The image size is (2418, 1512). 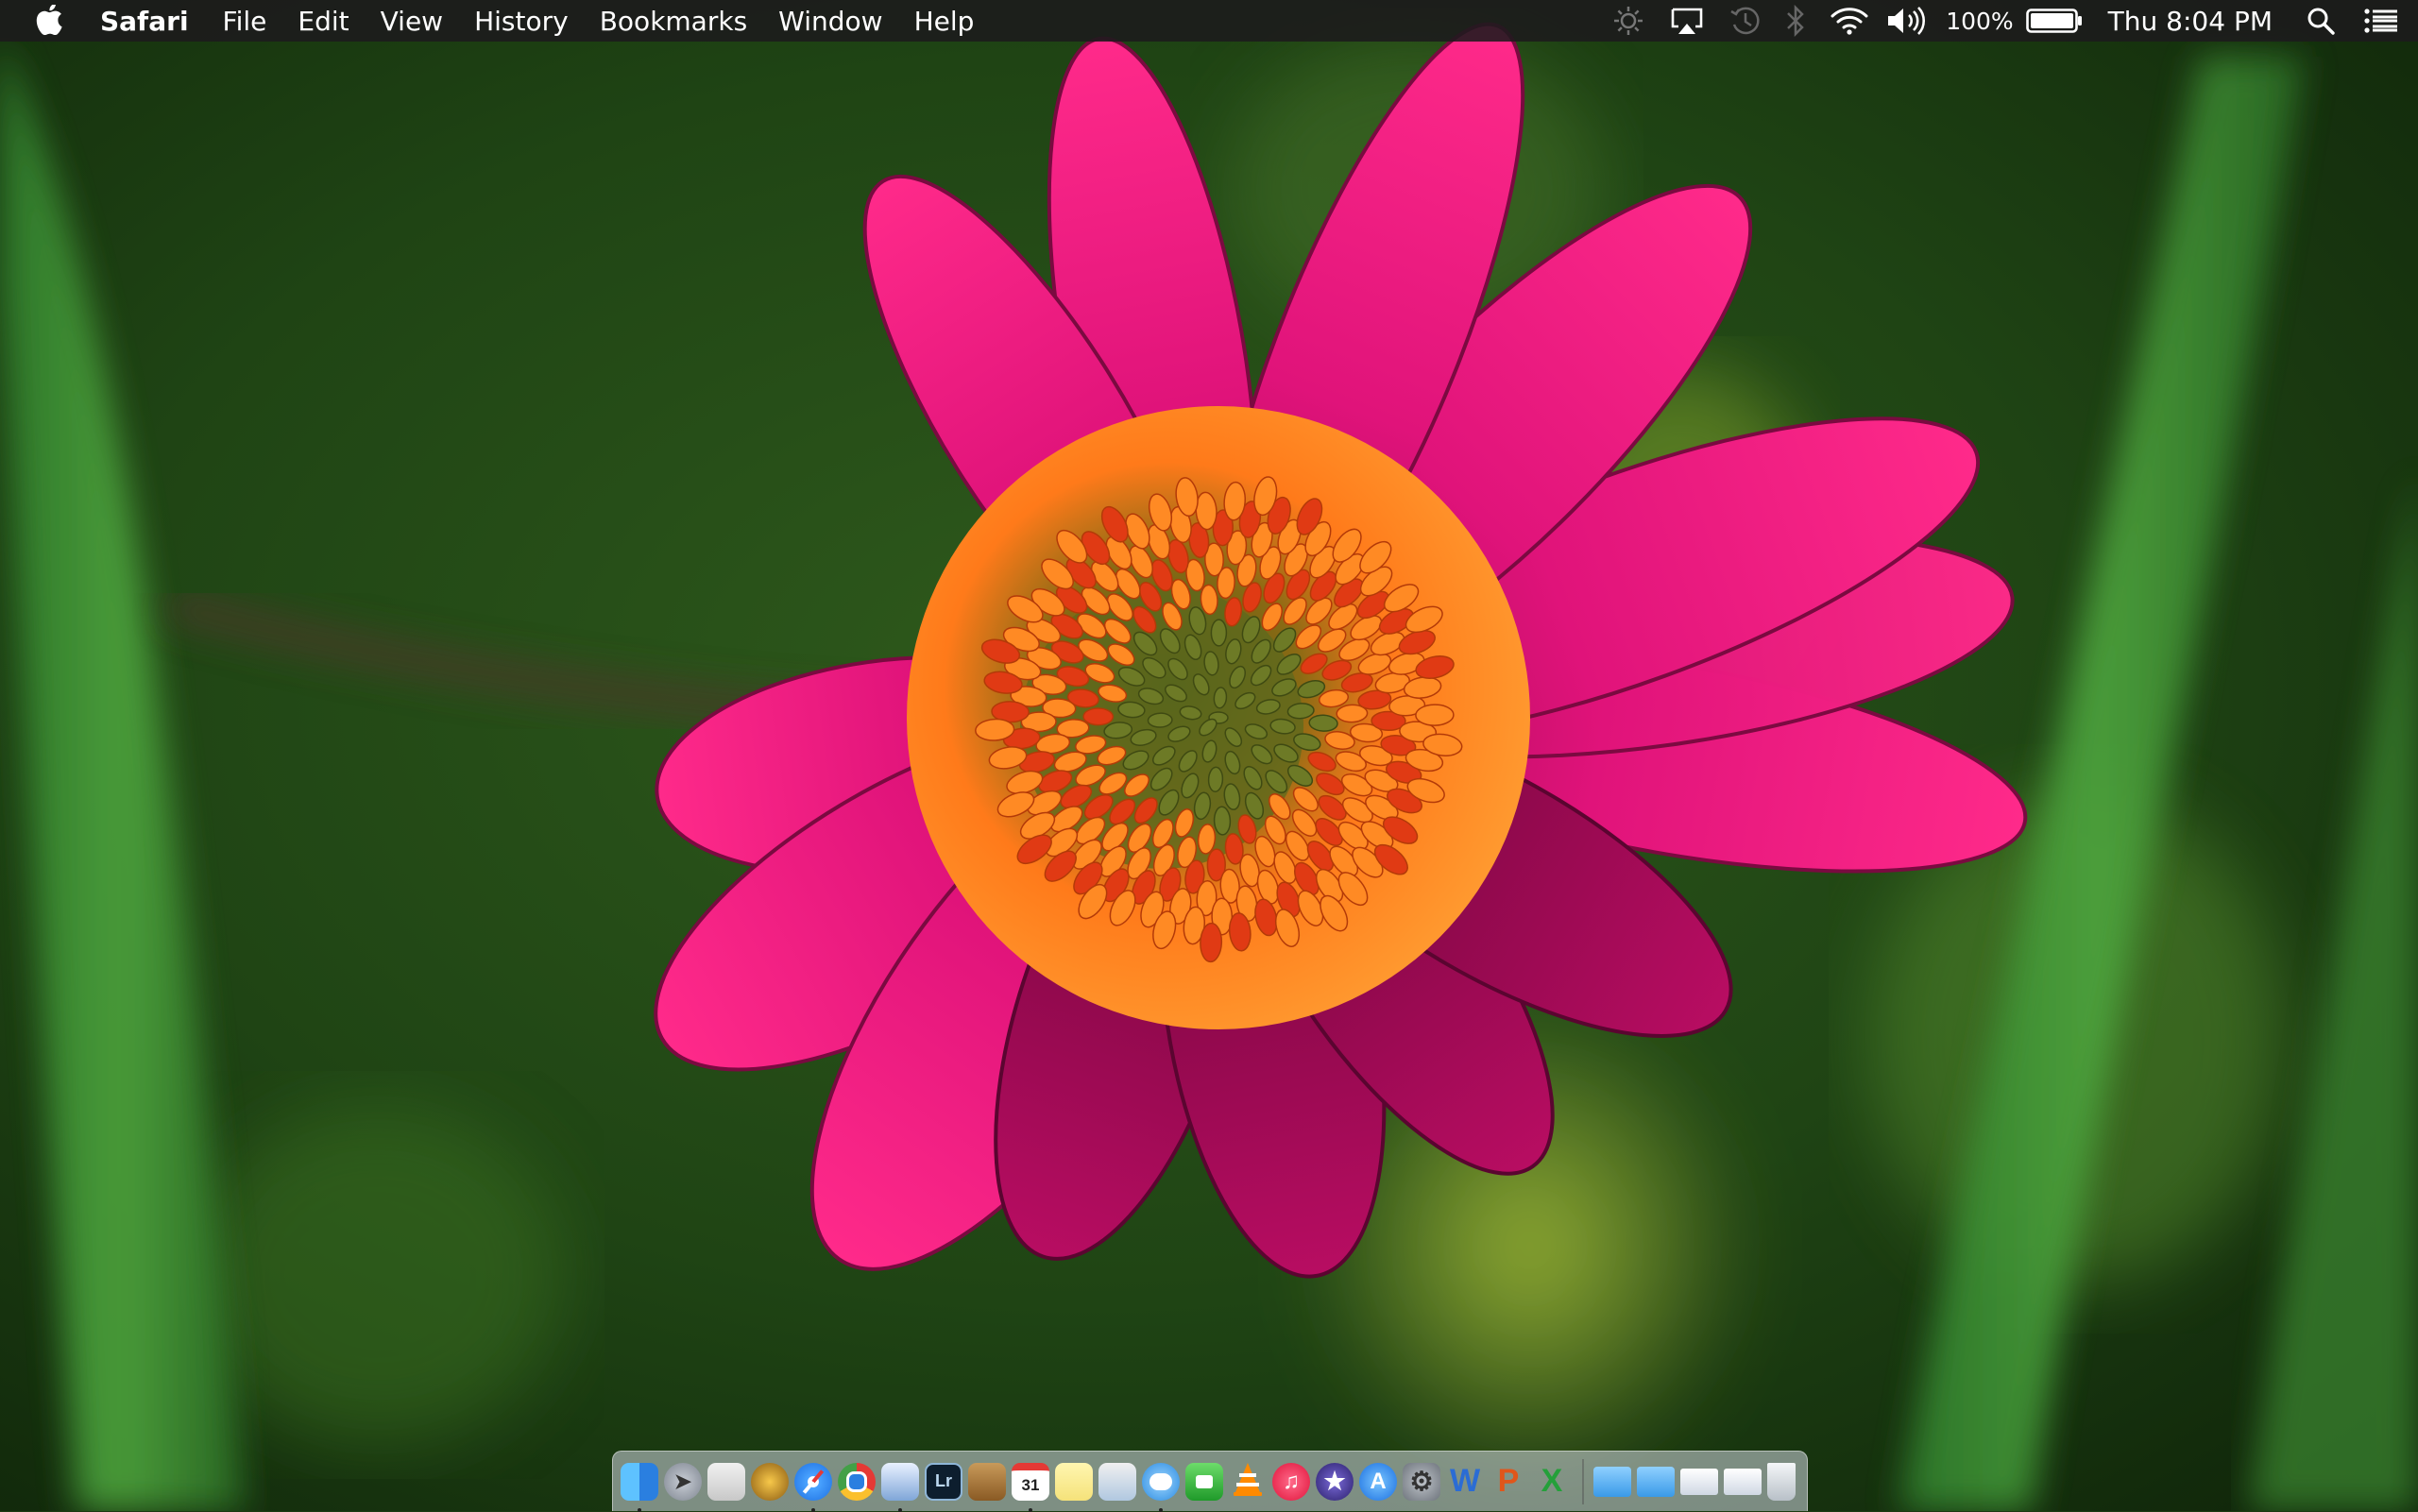 I want to click on compass-icon, so click(x=813, y=1482).